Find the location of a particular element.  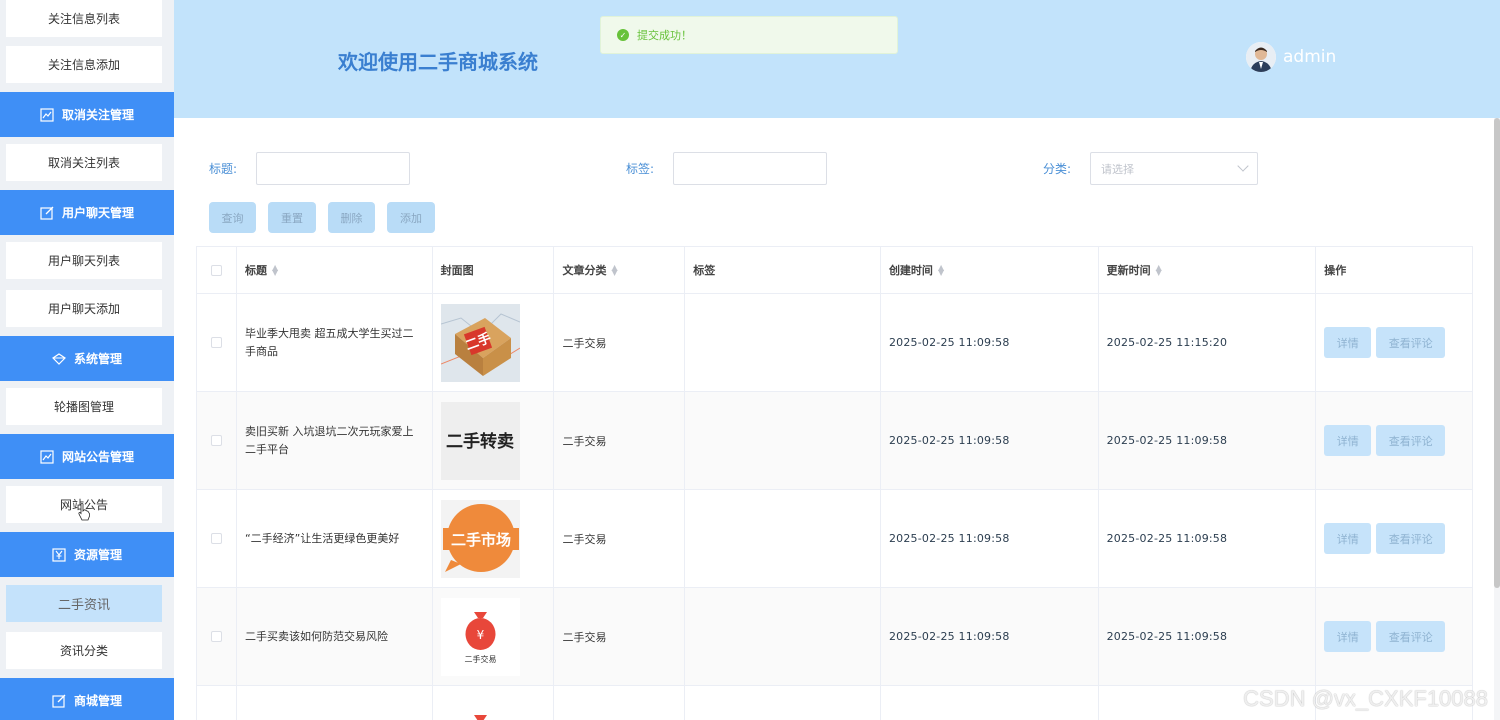

diamond-icon is located at coordinates (59, 358).